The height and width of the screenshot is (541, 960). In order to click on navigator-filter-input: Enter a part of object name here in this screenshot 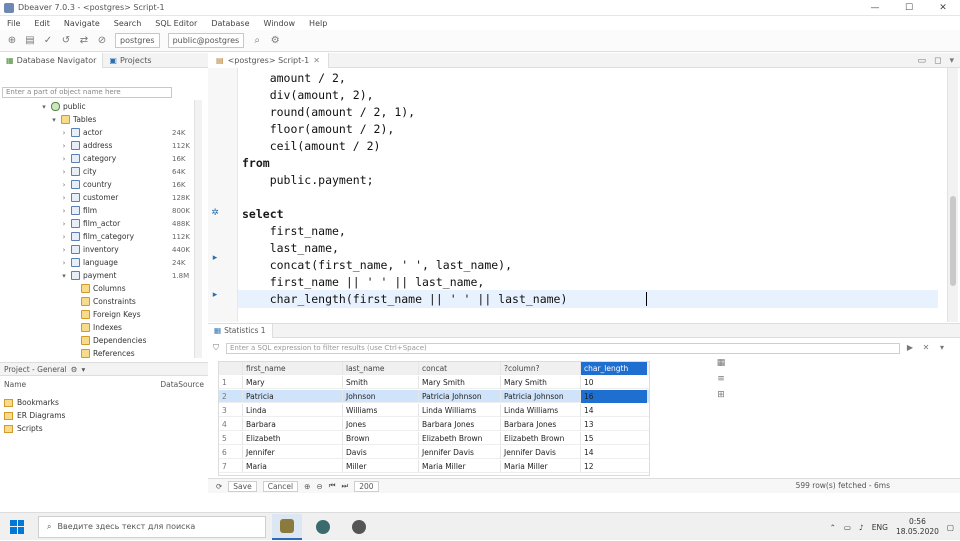, I will do `click(87, 92)`.